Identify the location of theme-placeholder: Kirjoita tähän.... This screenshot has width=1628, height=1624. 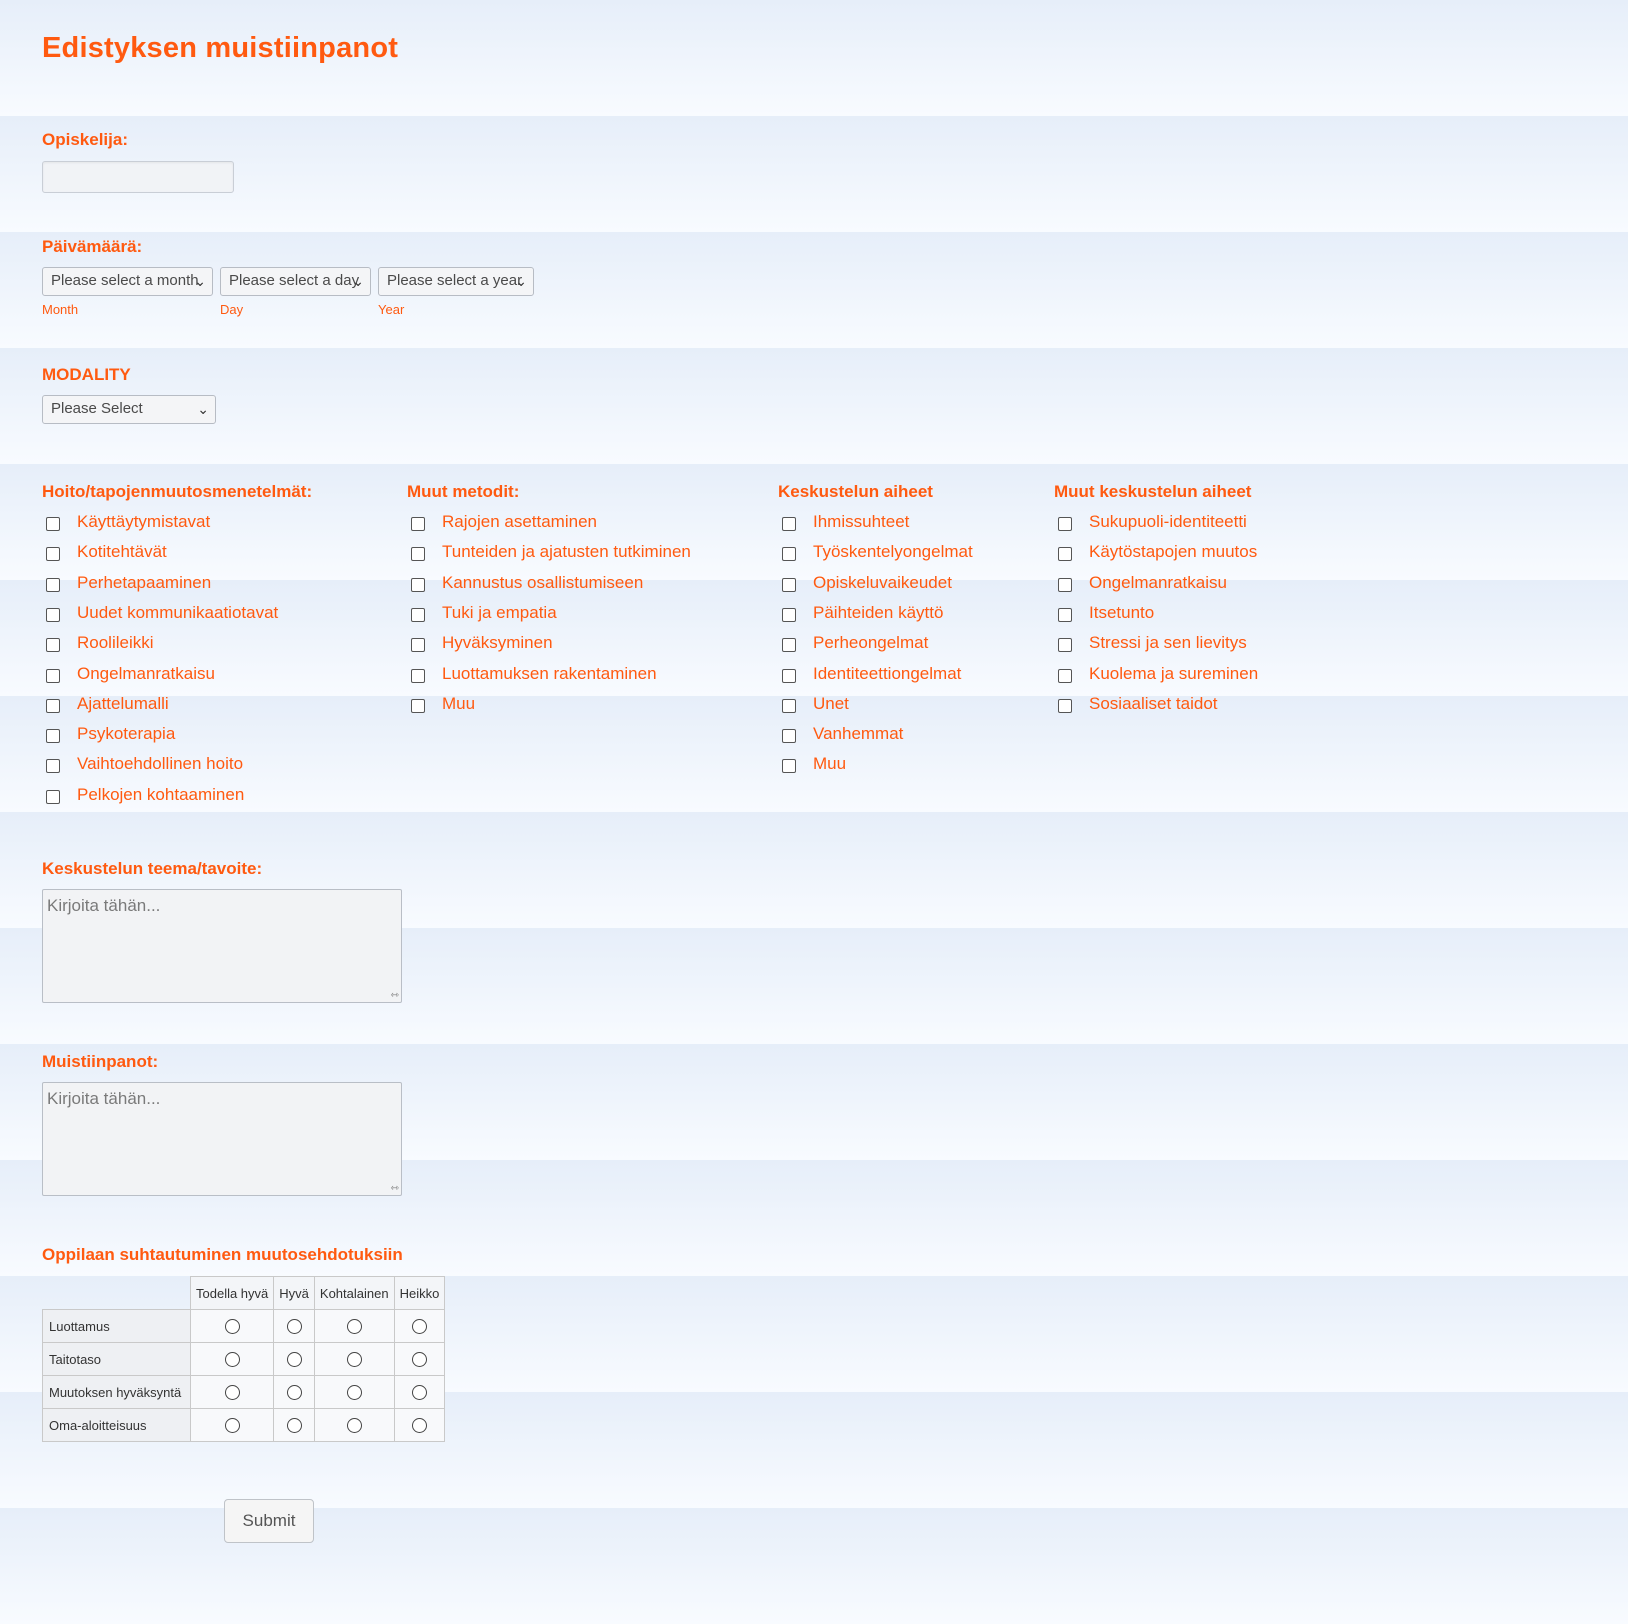
(104, 905).